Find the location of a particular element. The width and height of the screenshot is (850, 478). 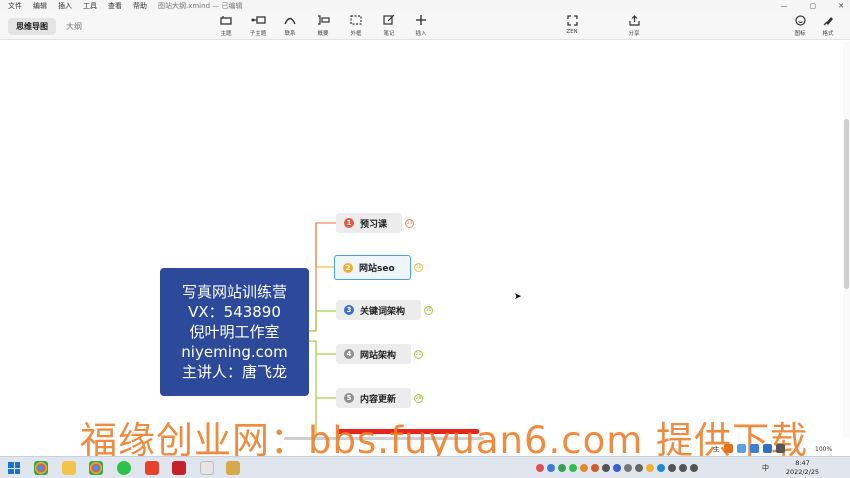

system-clock: 8:47 2022/2/25 is located at coordinates (802, 468).